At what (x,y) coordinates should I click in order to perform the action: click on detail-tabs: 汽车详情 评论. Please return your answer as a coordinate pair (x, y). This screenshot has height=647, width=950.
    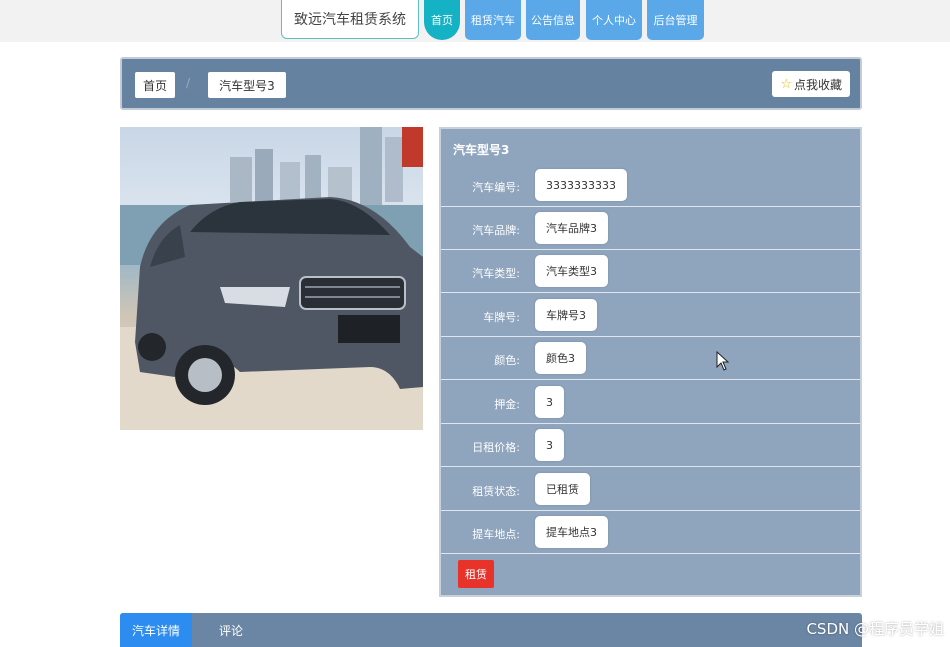
    Looking at the image, I should click on (491, 630).